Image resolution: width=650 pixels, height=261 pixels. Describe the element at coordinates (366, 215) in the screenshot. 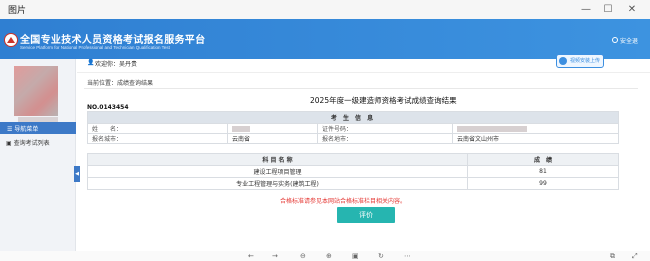

I see `evaluate-button: 评价` at that location.